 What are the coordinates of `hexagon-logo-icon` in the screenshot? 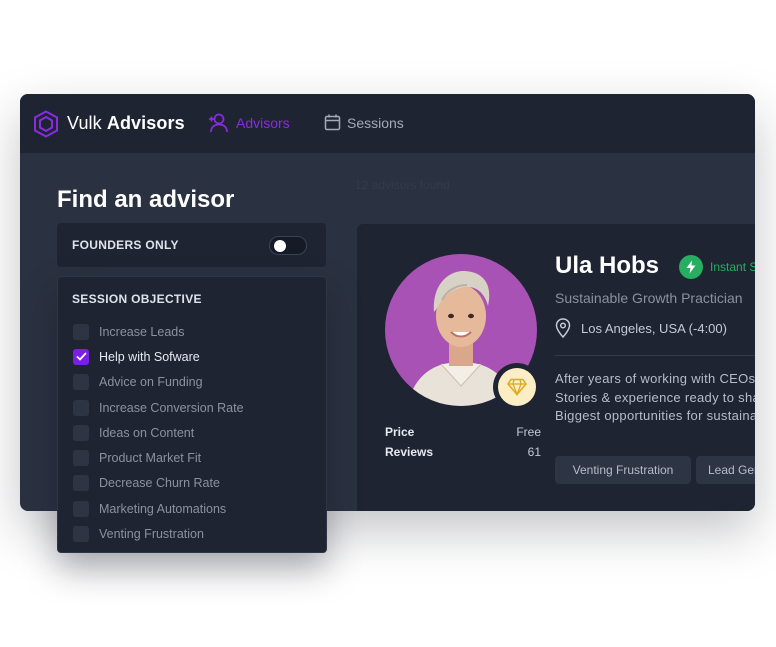 It's located at (46, 123).